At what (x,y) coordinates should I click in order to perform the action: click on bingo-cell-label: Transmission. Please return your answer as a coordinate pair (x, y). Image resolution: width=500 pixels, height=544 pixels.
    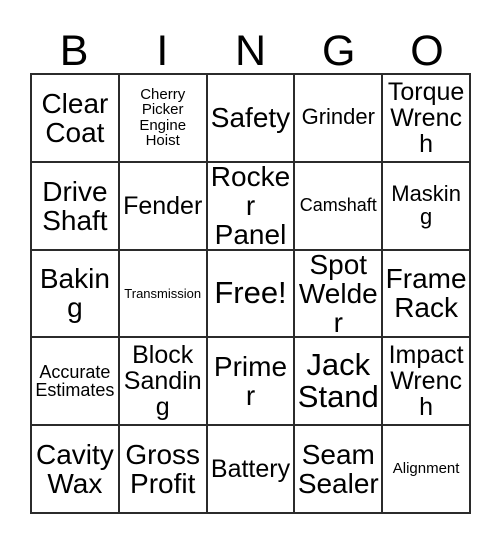
    Looking at the image, I should click on (163, 293).